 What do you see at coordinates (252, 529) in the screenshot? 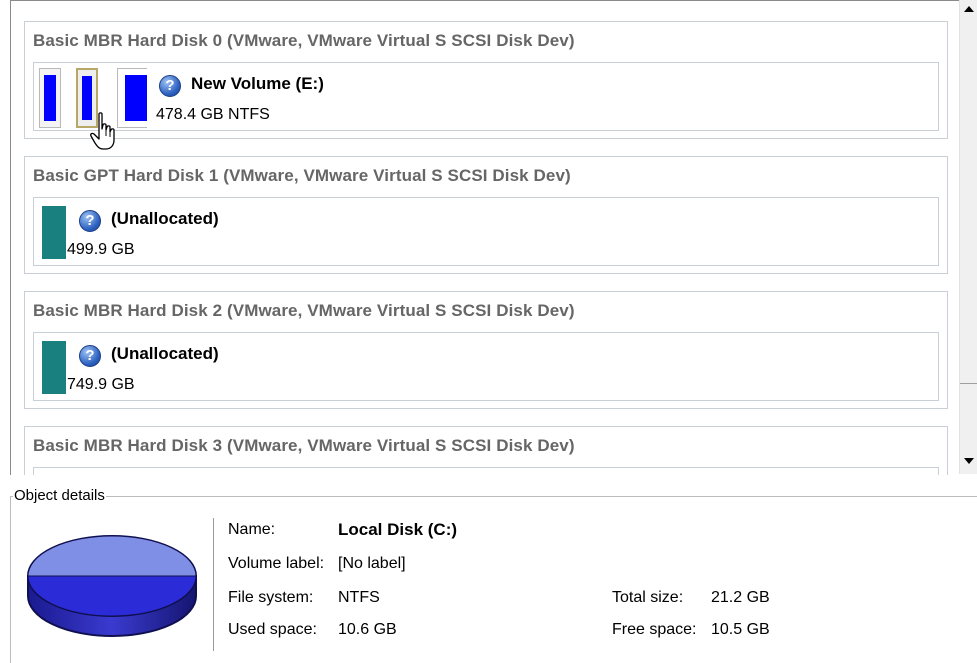
I see `name-label: Name:` at bounding box center [252, 529].